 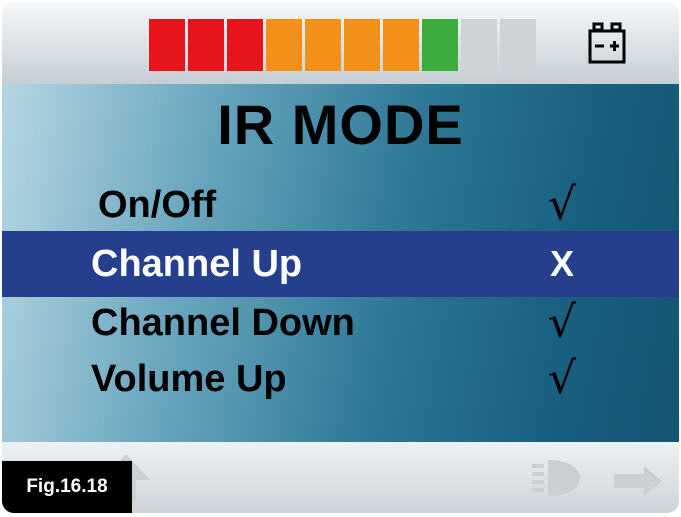 What do you see at coordinates (607, 43) in the screenshot?
I see `battery-icon` at bounding box center [607, 43].